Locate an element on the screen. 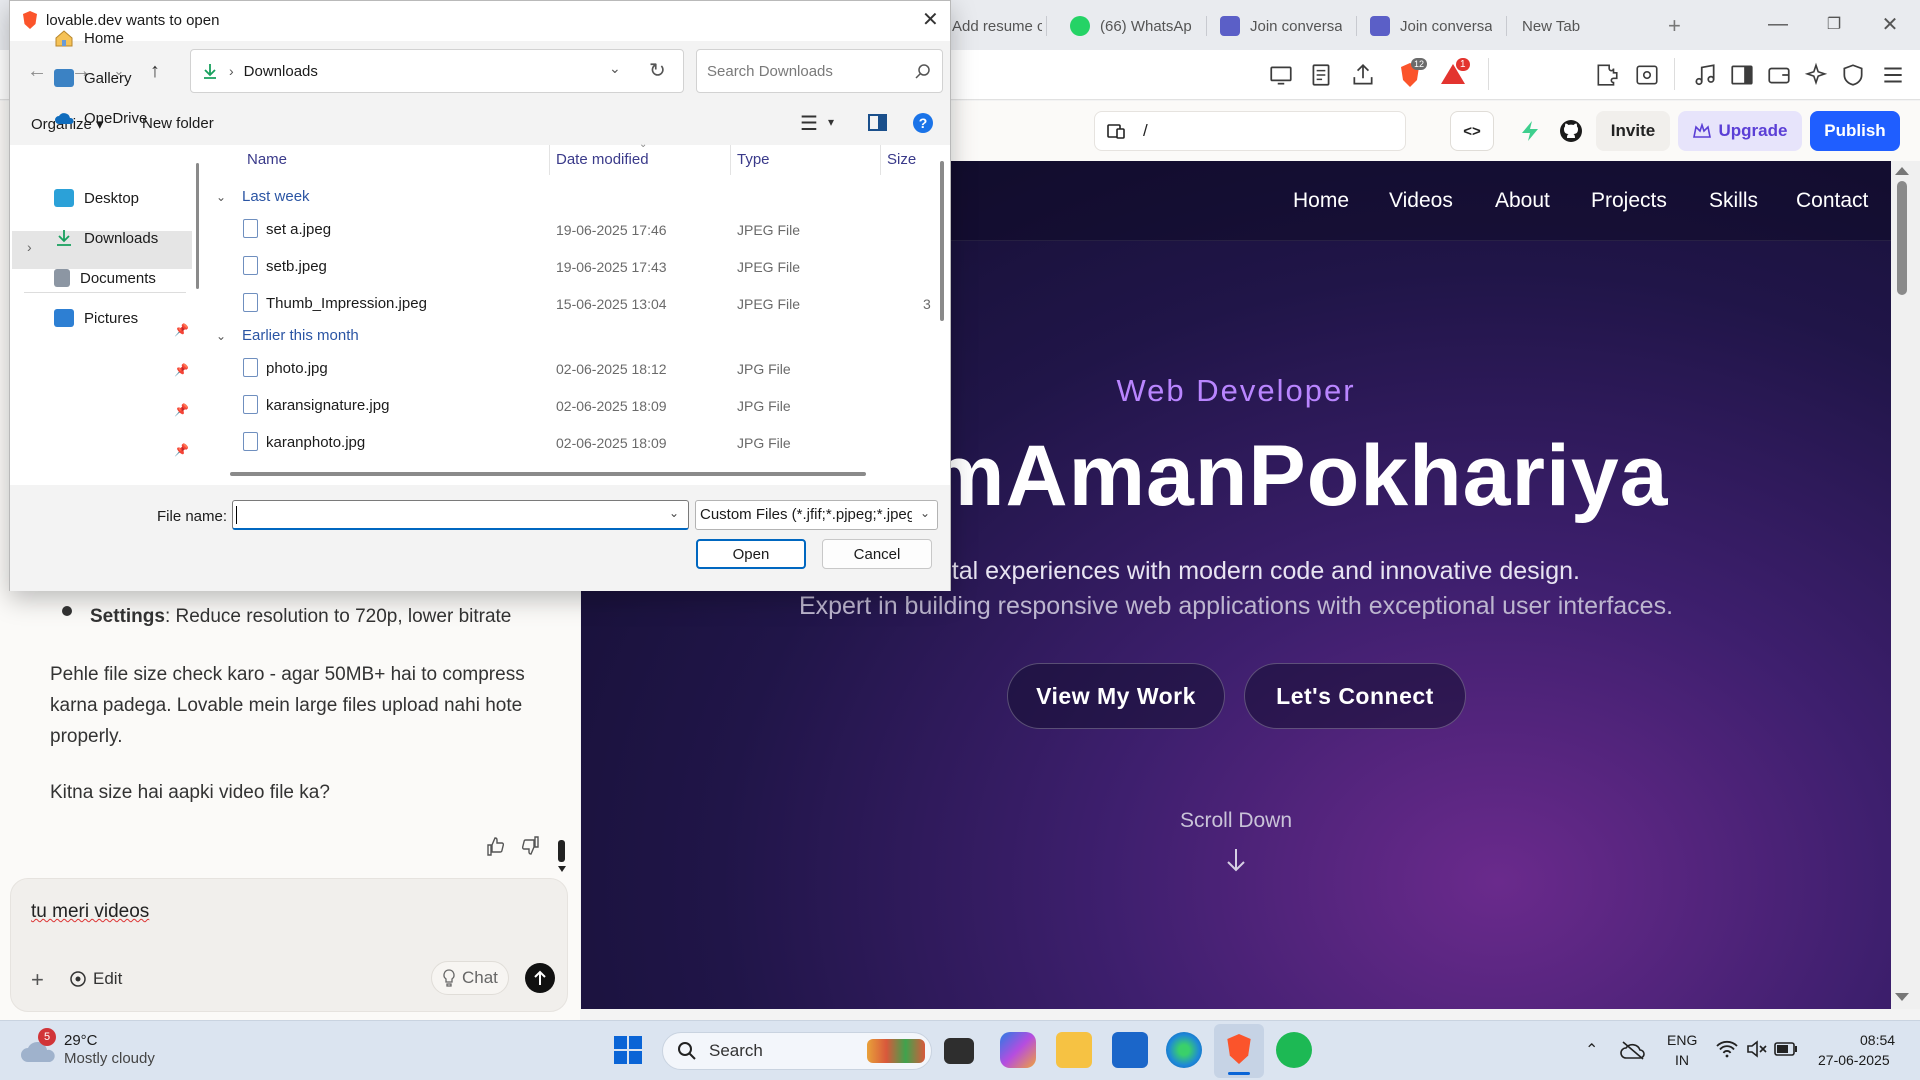 This screenshot has width=1920, height=1080. preview-scrollbar-thumb is located at coordinates (1902, 238).